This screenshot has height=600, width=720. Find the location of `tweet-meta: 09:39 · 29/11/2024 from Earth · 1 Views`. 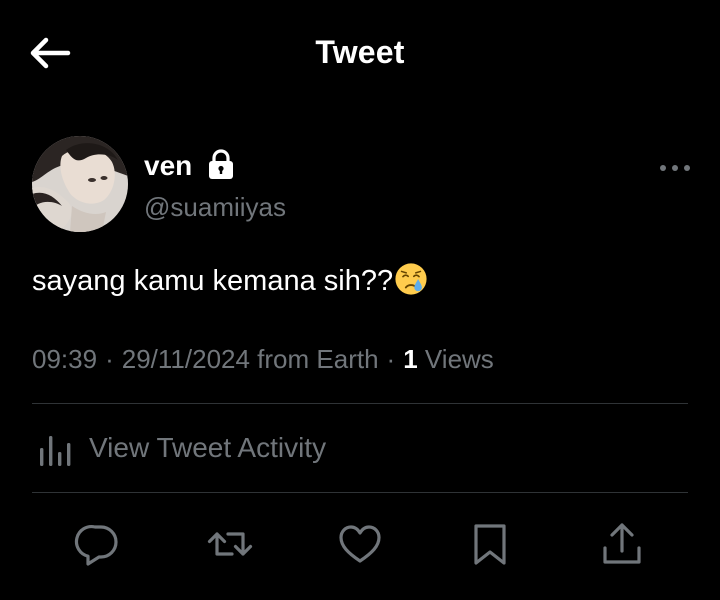

tweet-meta: 09:39 · 29/11/2024 from Earth · 1 Views is located at coordinates (263, 359).